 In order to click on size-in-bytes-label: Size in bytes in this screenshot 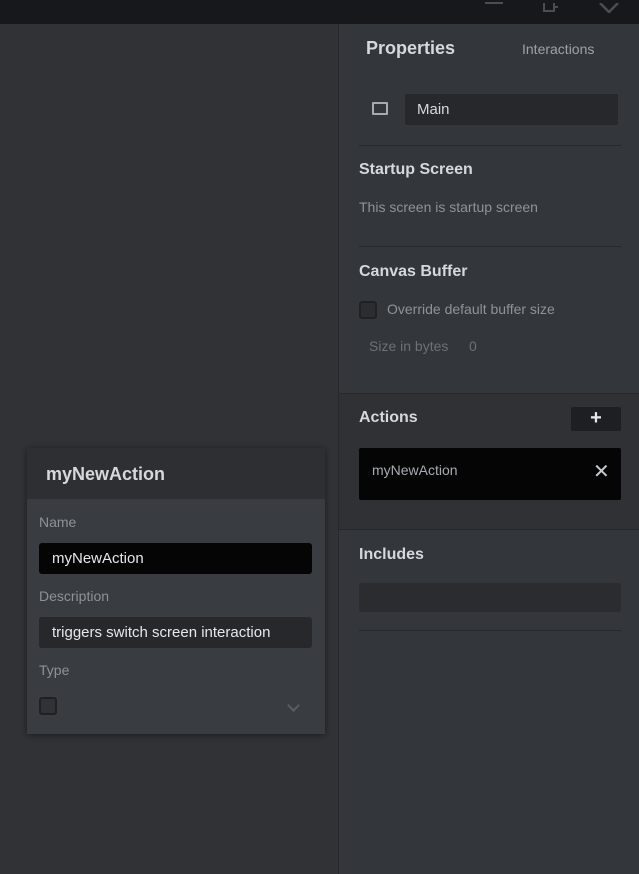, I will do `click(409, 346)`.